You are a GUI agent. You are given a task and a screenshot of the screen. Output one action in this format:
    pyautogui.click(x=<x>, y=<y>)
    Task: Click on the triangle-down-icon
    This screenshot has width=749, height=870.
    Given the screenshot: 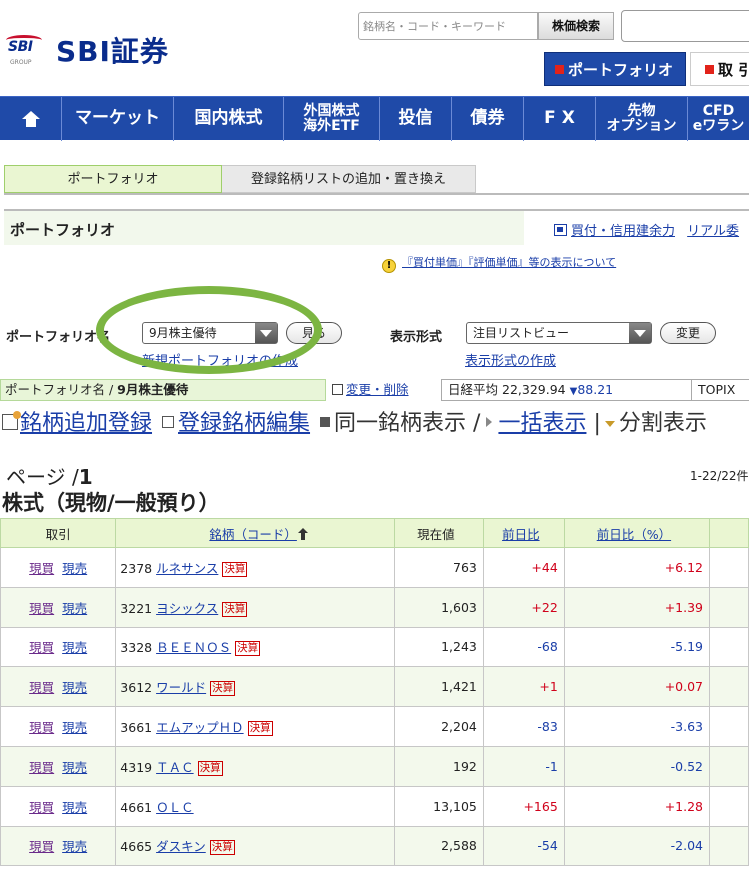 What is the action you would take?
    pyautogui.click(x=609, y=424)
    